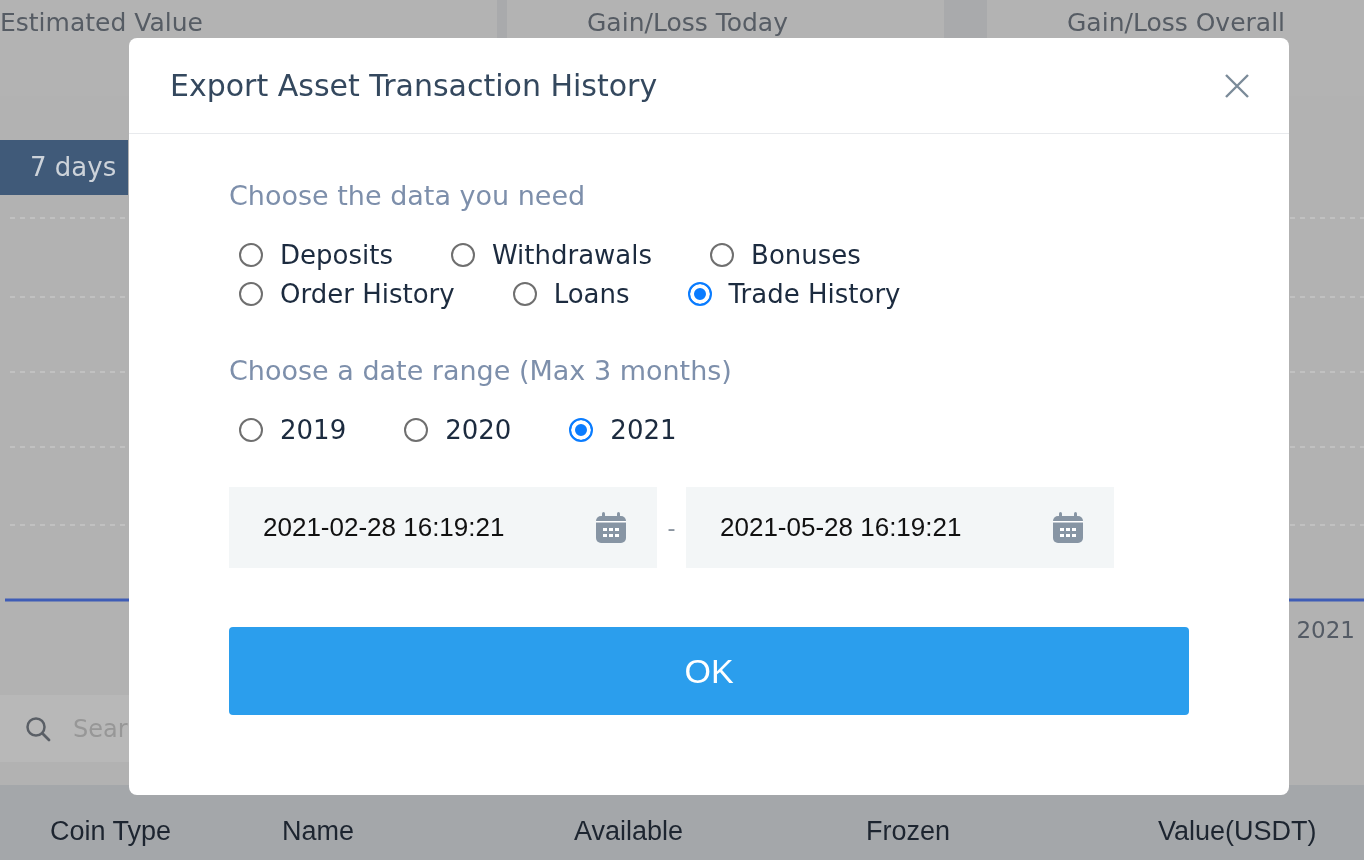 The image size is (1364, 860). I want to click on range-tab: 7 days, so click(64, 167).